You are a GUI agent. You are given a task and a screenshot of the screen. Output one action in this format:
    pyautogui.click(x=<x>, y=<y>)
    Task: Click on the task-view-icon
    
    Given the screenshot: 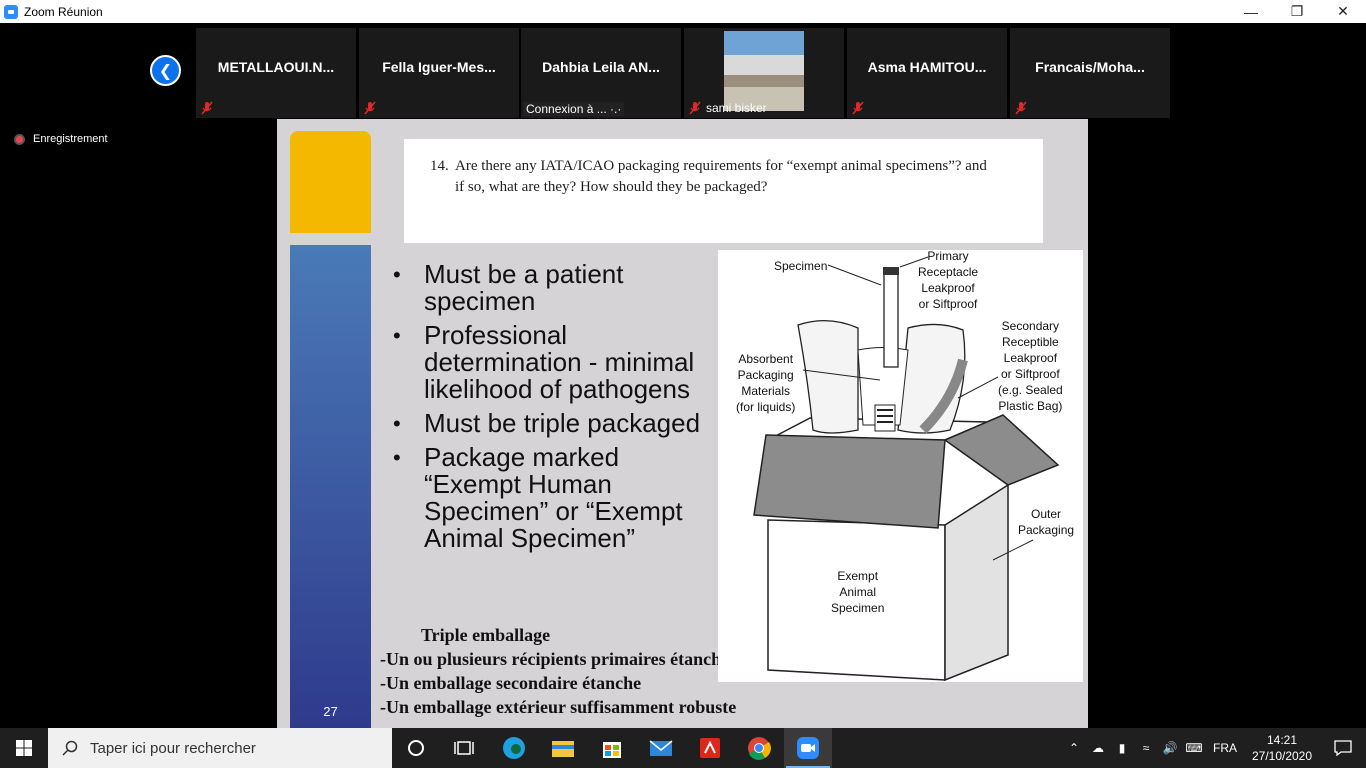 What is the action you would take?
    pyautogui.click(x=464, y=748)
    